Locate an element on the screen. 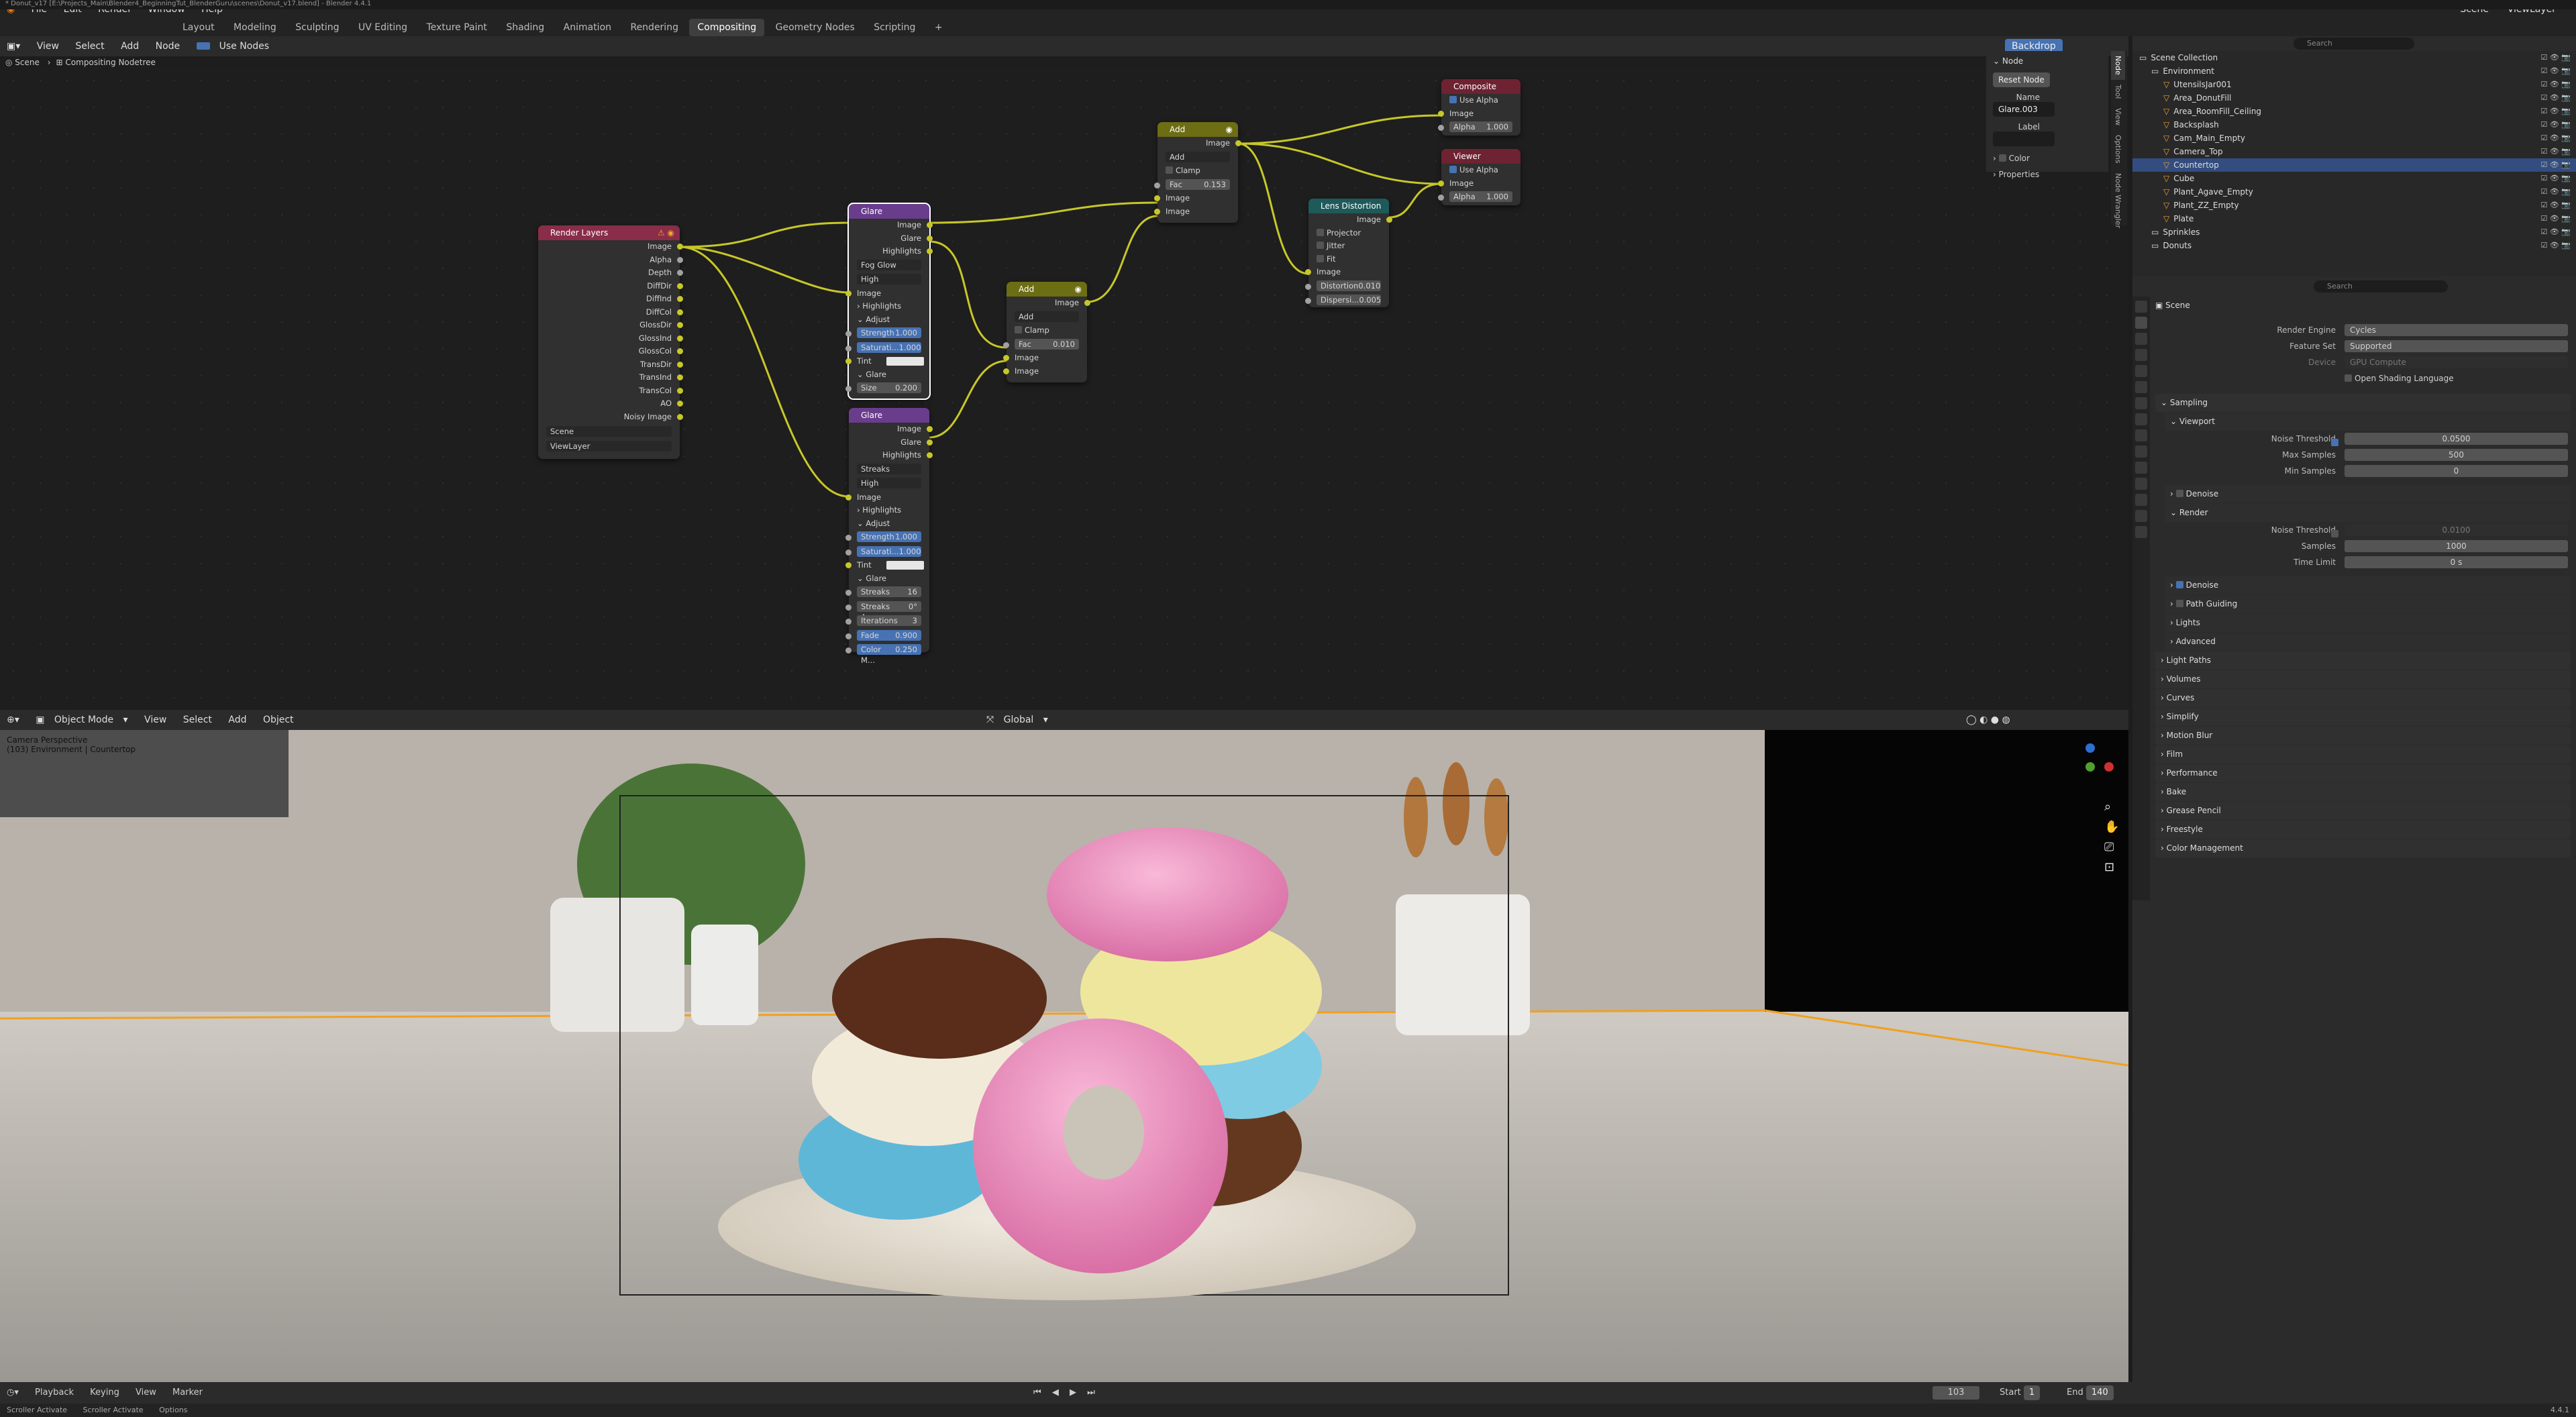  world-tab-icon is located at coordinates (2141, 387).